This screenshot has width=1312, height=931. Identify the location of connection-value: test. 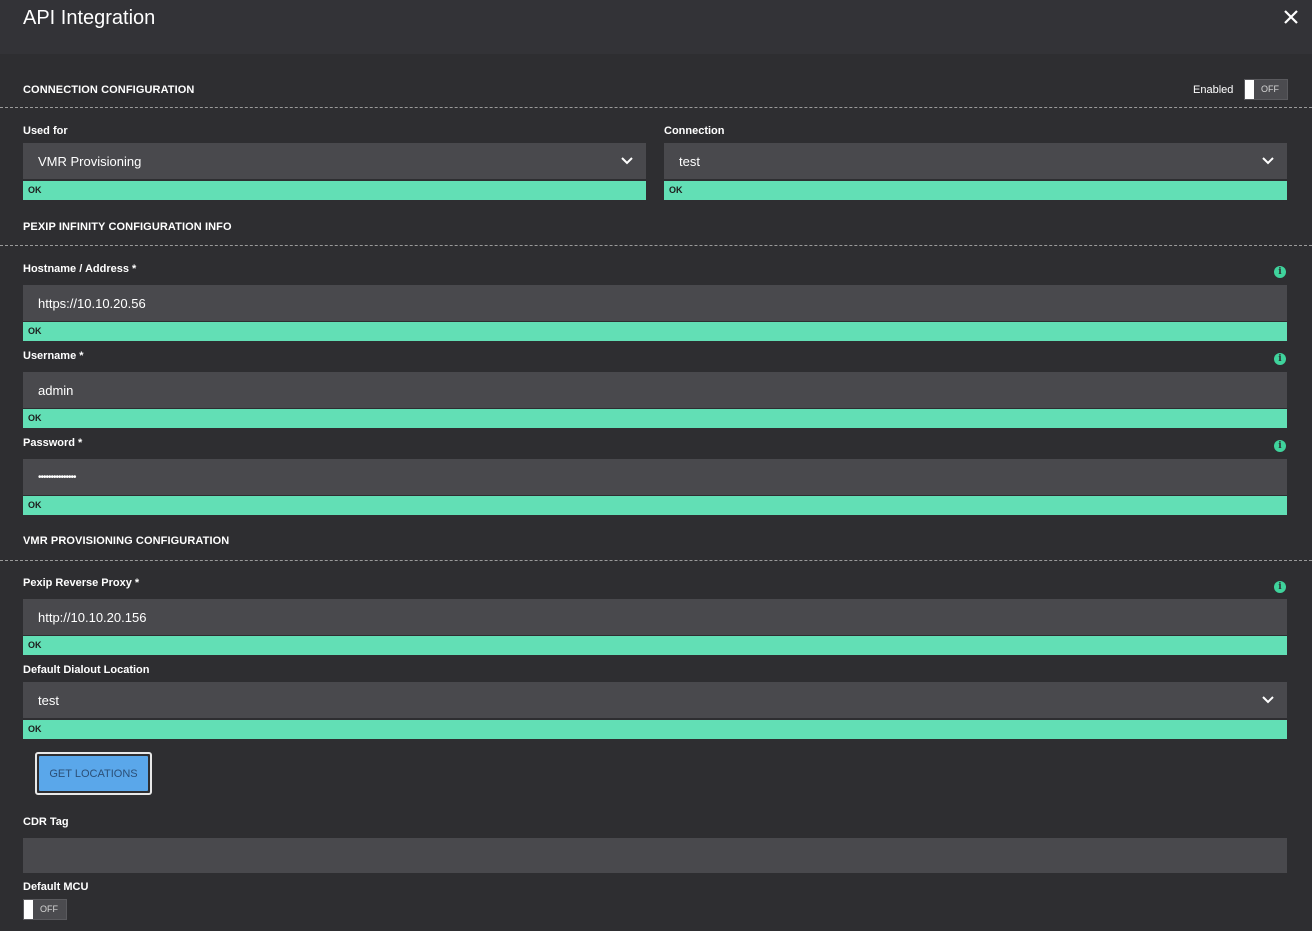
(689, 161).